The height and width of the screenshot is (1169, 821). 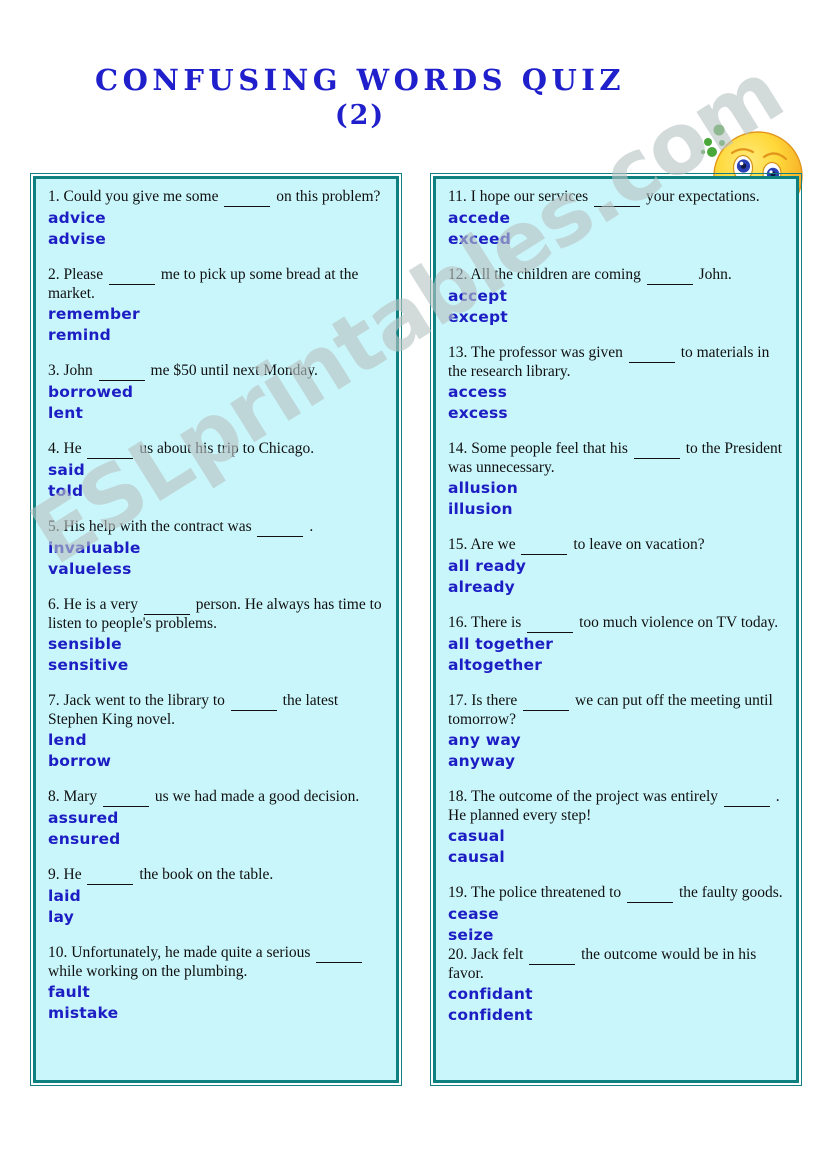 What do you see at coordinates (217, 740) in the screenshot?
I see `answer-option: lend` at bounding box center [217, 740].